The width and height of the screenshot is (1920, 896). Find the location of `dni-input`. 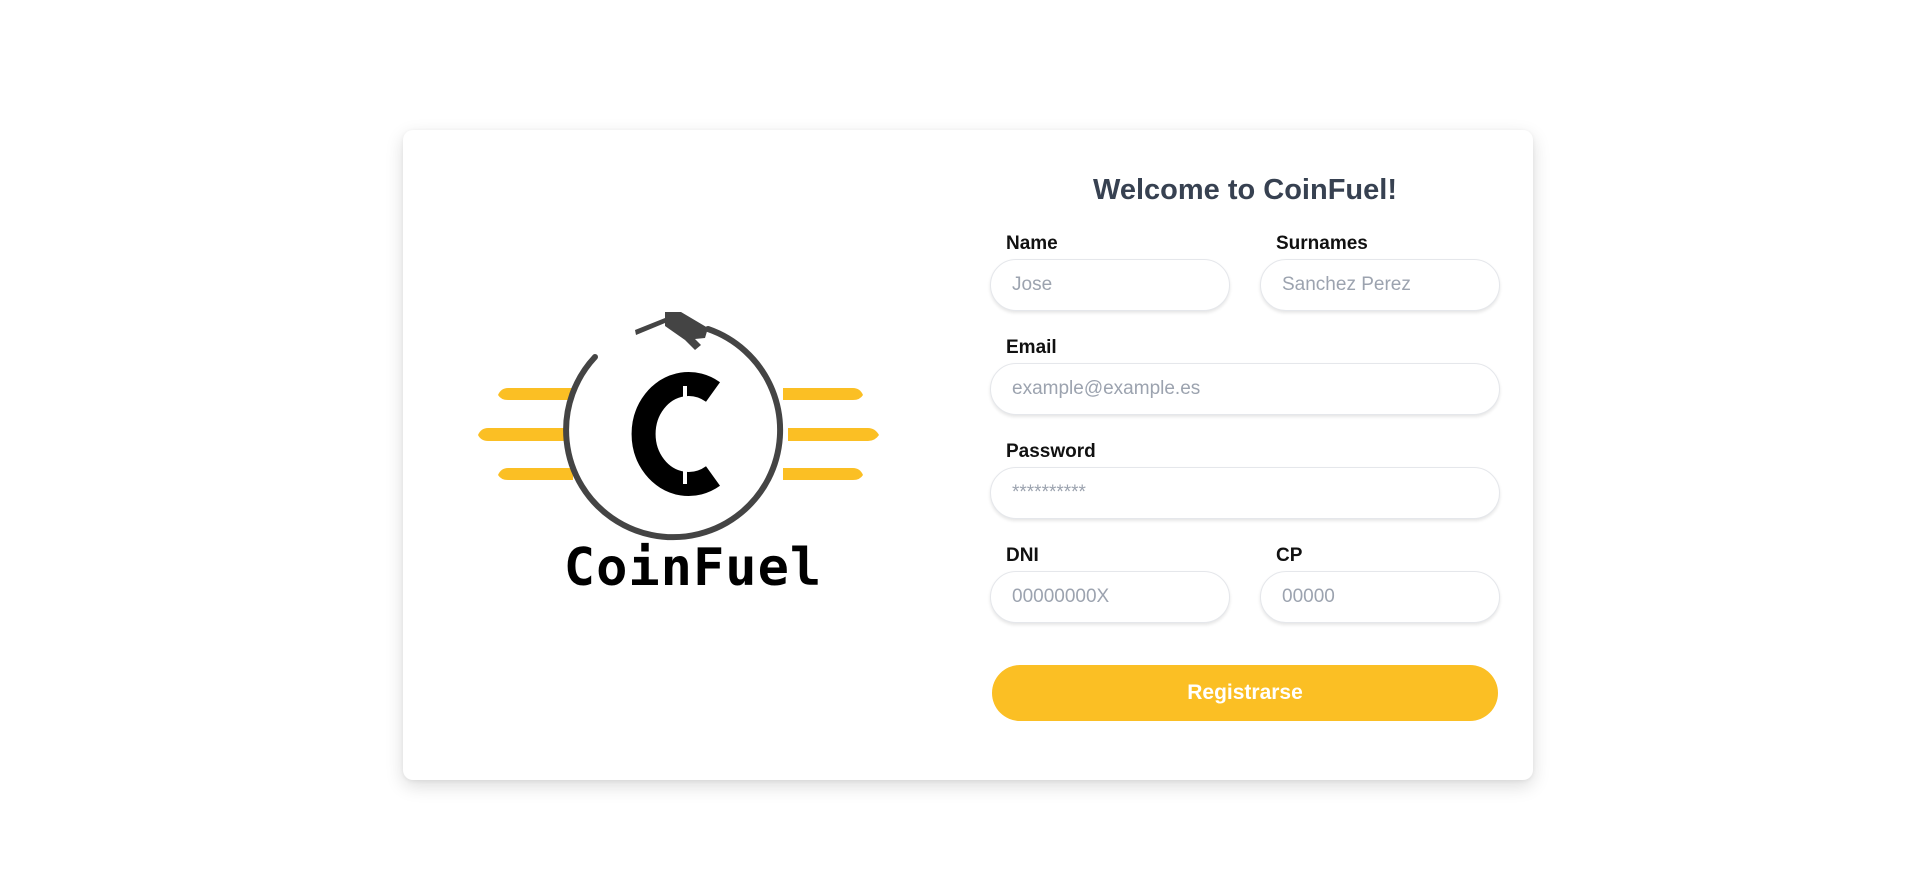

dni-input is located at coordinates (1110, 597).